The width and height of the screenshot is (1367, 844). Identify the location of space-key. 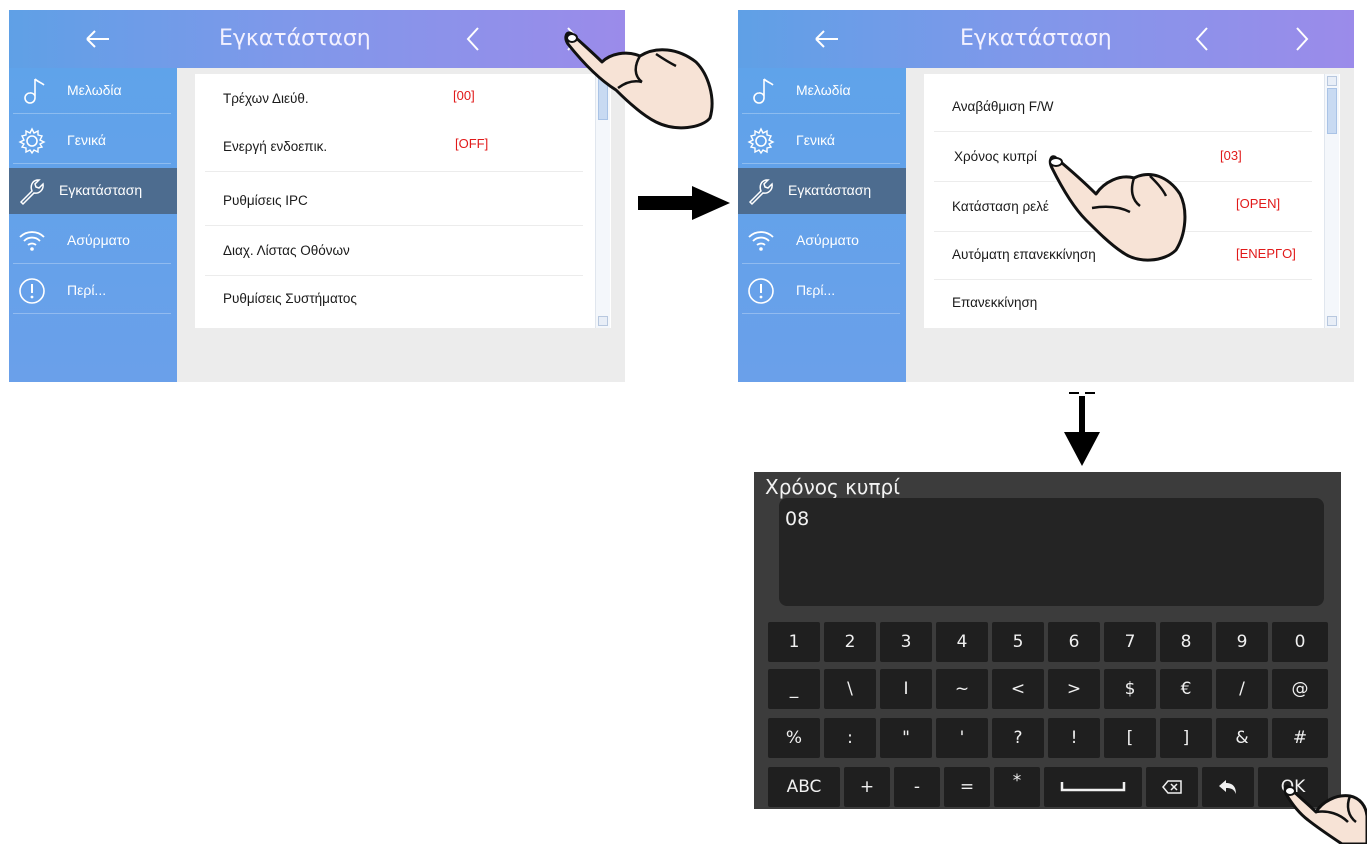
(1093, 787).